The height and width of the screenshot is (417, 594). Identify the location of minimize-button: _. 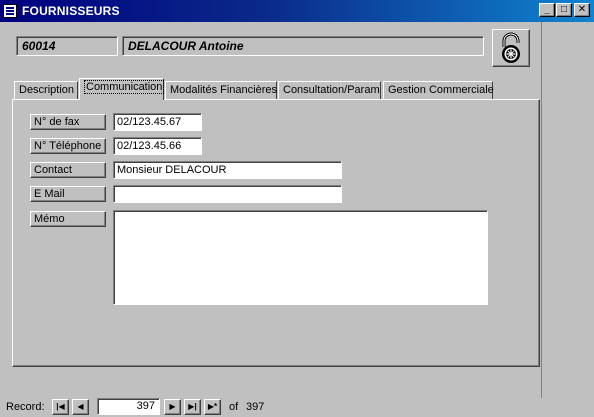
(547, 10).